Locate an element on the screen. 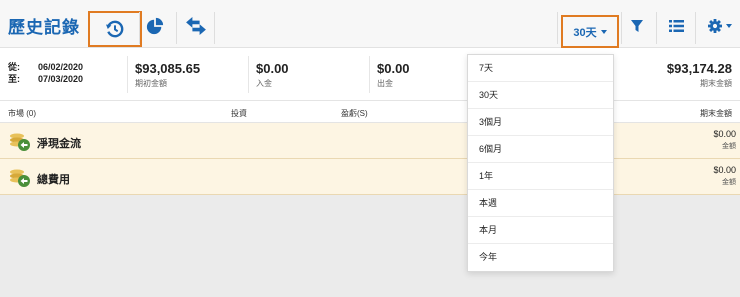  history-button is located at coordinates (115, 29).